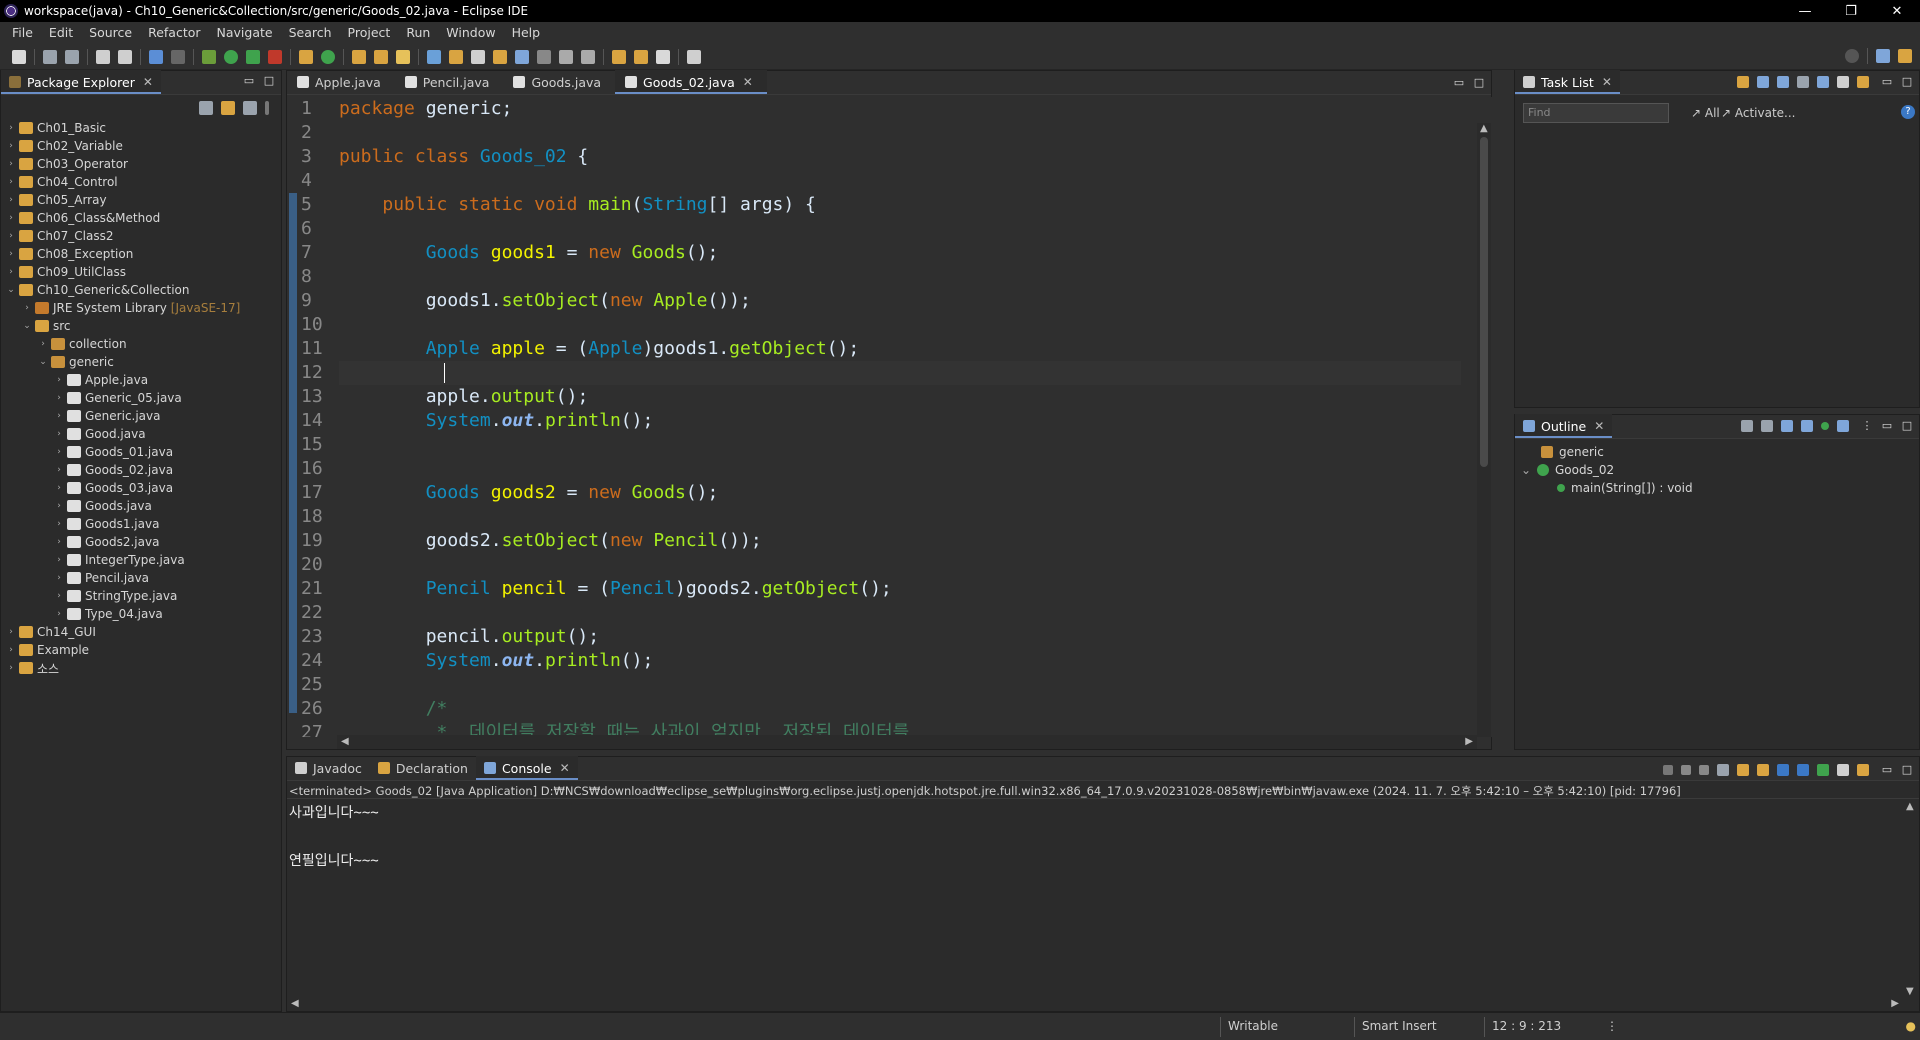 The height and width of the screenshot is (1040, 1920). I want to click on tree-item: › Goods2.java, so click(141, 542).